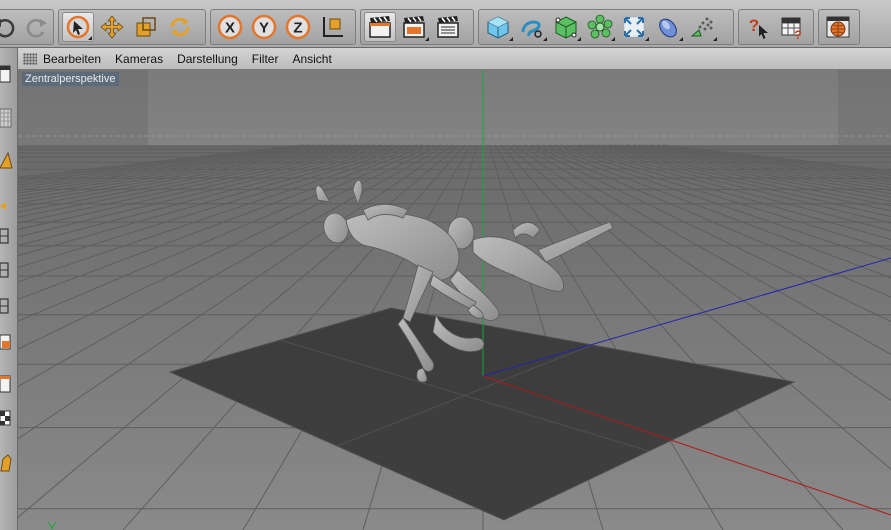  What do you see at coordinates (8, 160) in the screenshot?
I see `model-mode-icon` at bounding box center [8, 160].